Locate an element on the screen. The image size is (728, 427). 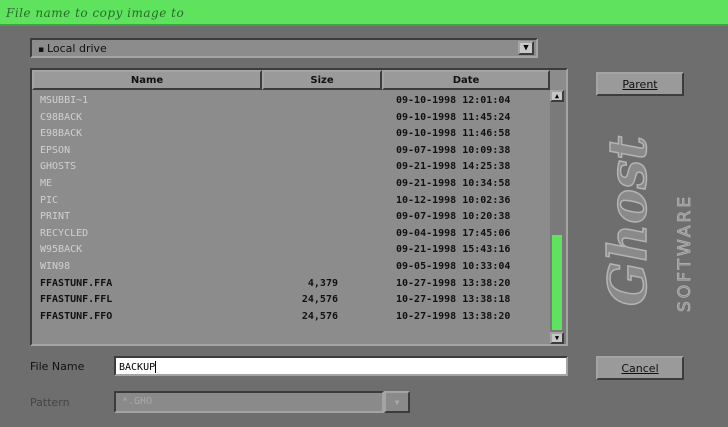
file-row: MSUBBI~1 09-10-1998 12:01:04 is located at coordinates (291, 102).